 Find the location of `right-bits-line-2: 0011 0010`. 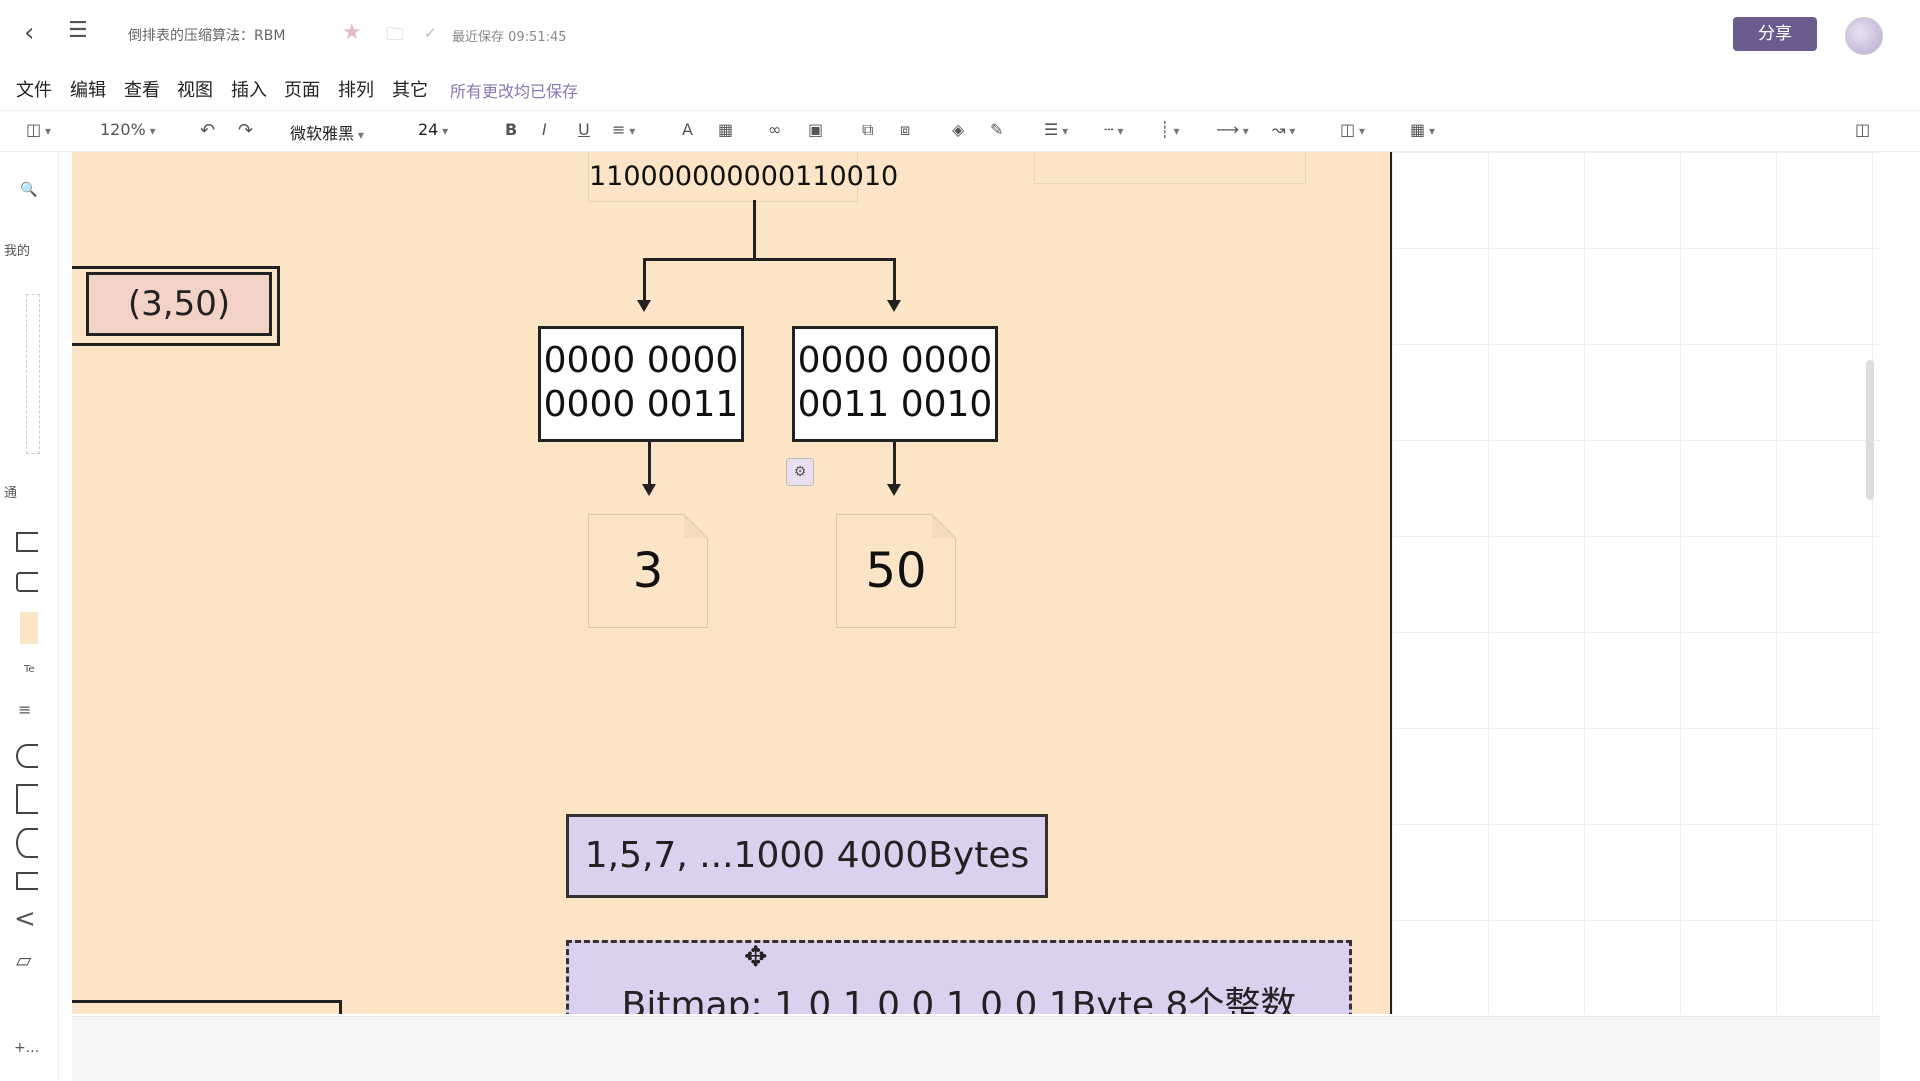

right-bits-line-2: 0011 0010 is located at coordinates (895, 404).